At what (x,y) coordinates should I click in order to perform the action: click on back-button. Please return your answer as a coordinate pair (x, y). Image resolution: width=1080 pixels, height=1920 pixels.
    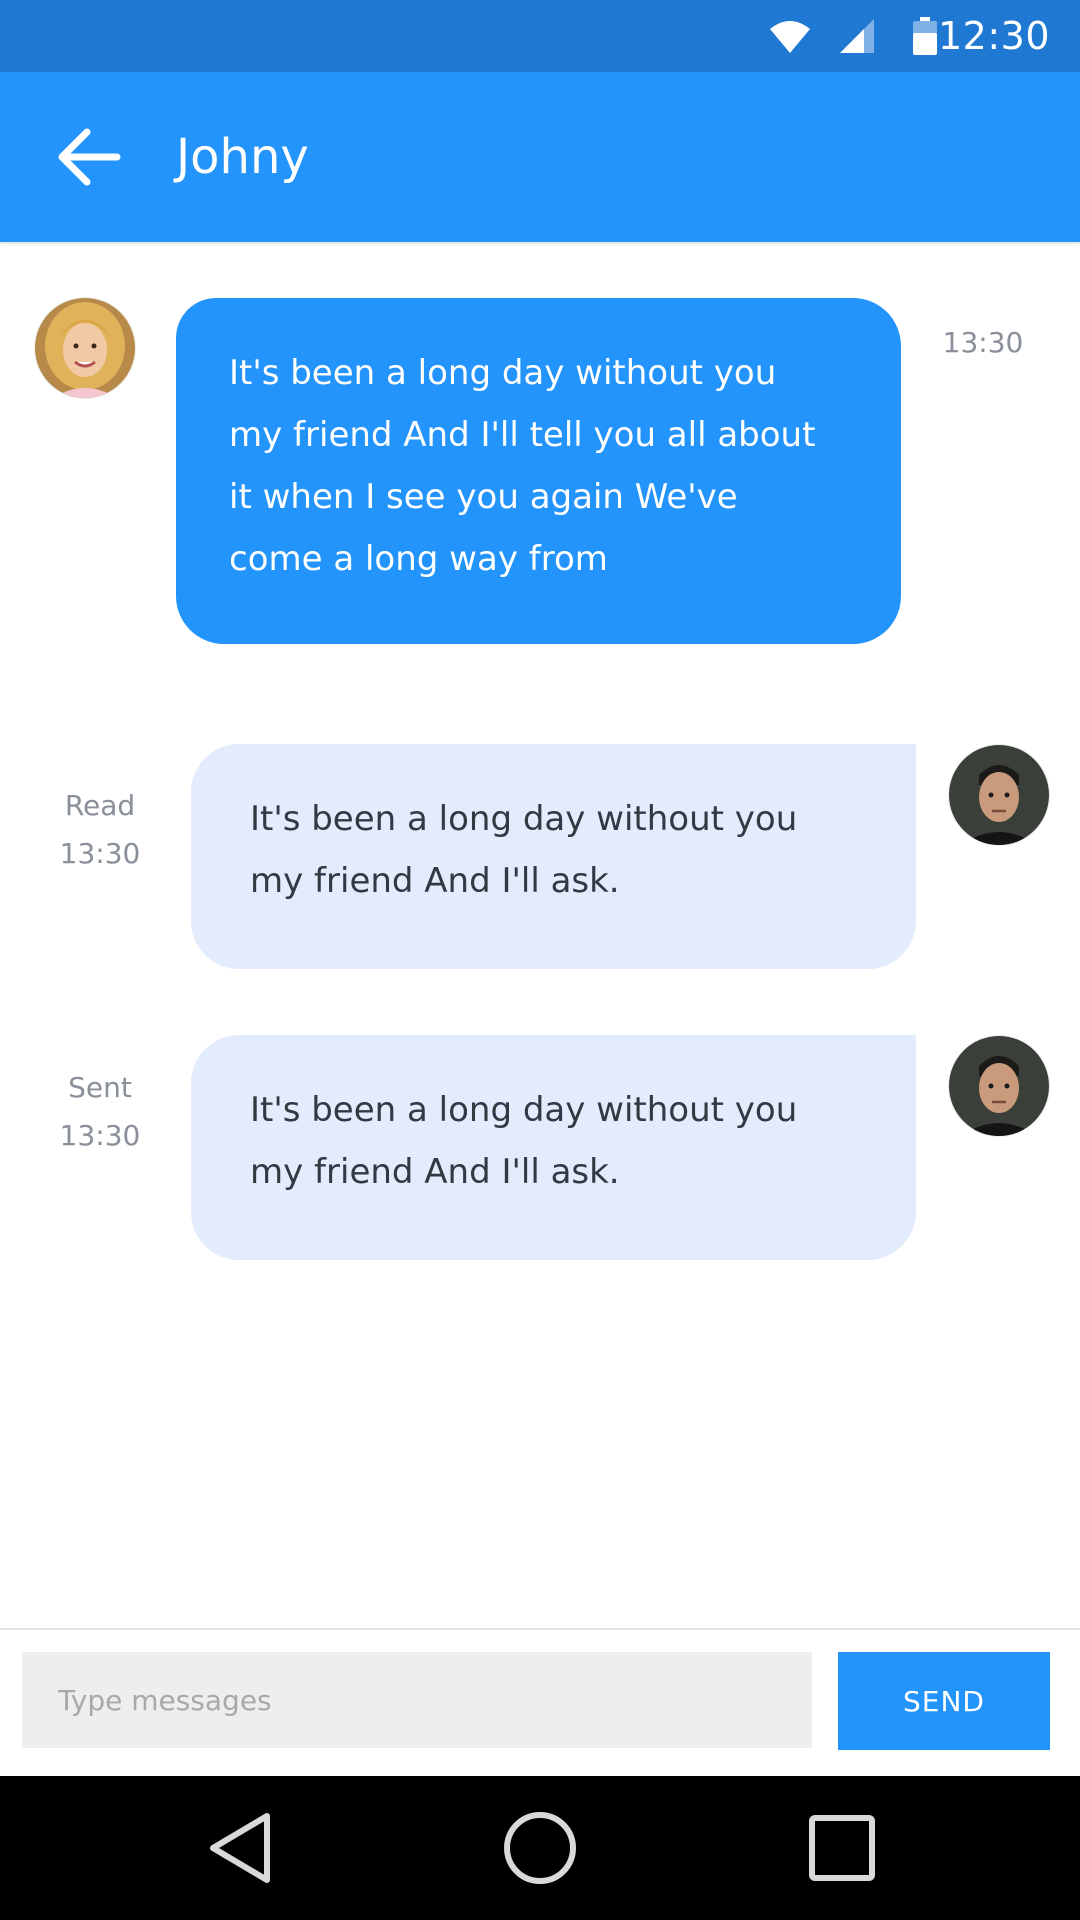
    Looking at the image, I should click on (89, 157).